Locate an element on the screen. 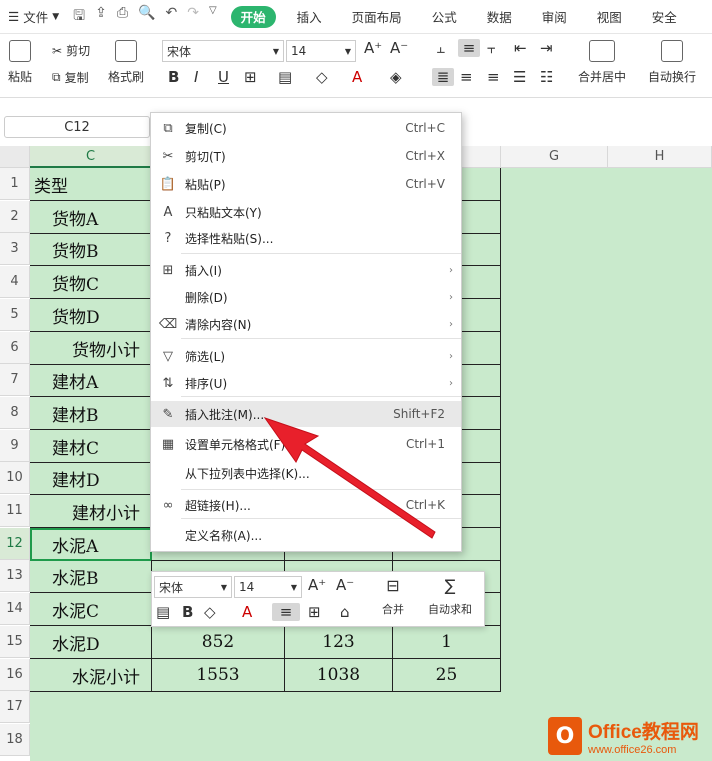 The image size is (712, 761). context-menu-item: ⌫ 清除内容(N) › is located at coordinates (306, 324).